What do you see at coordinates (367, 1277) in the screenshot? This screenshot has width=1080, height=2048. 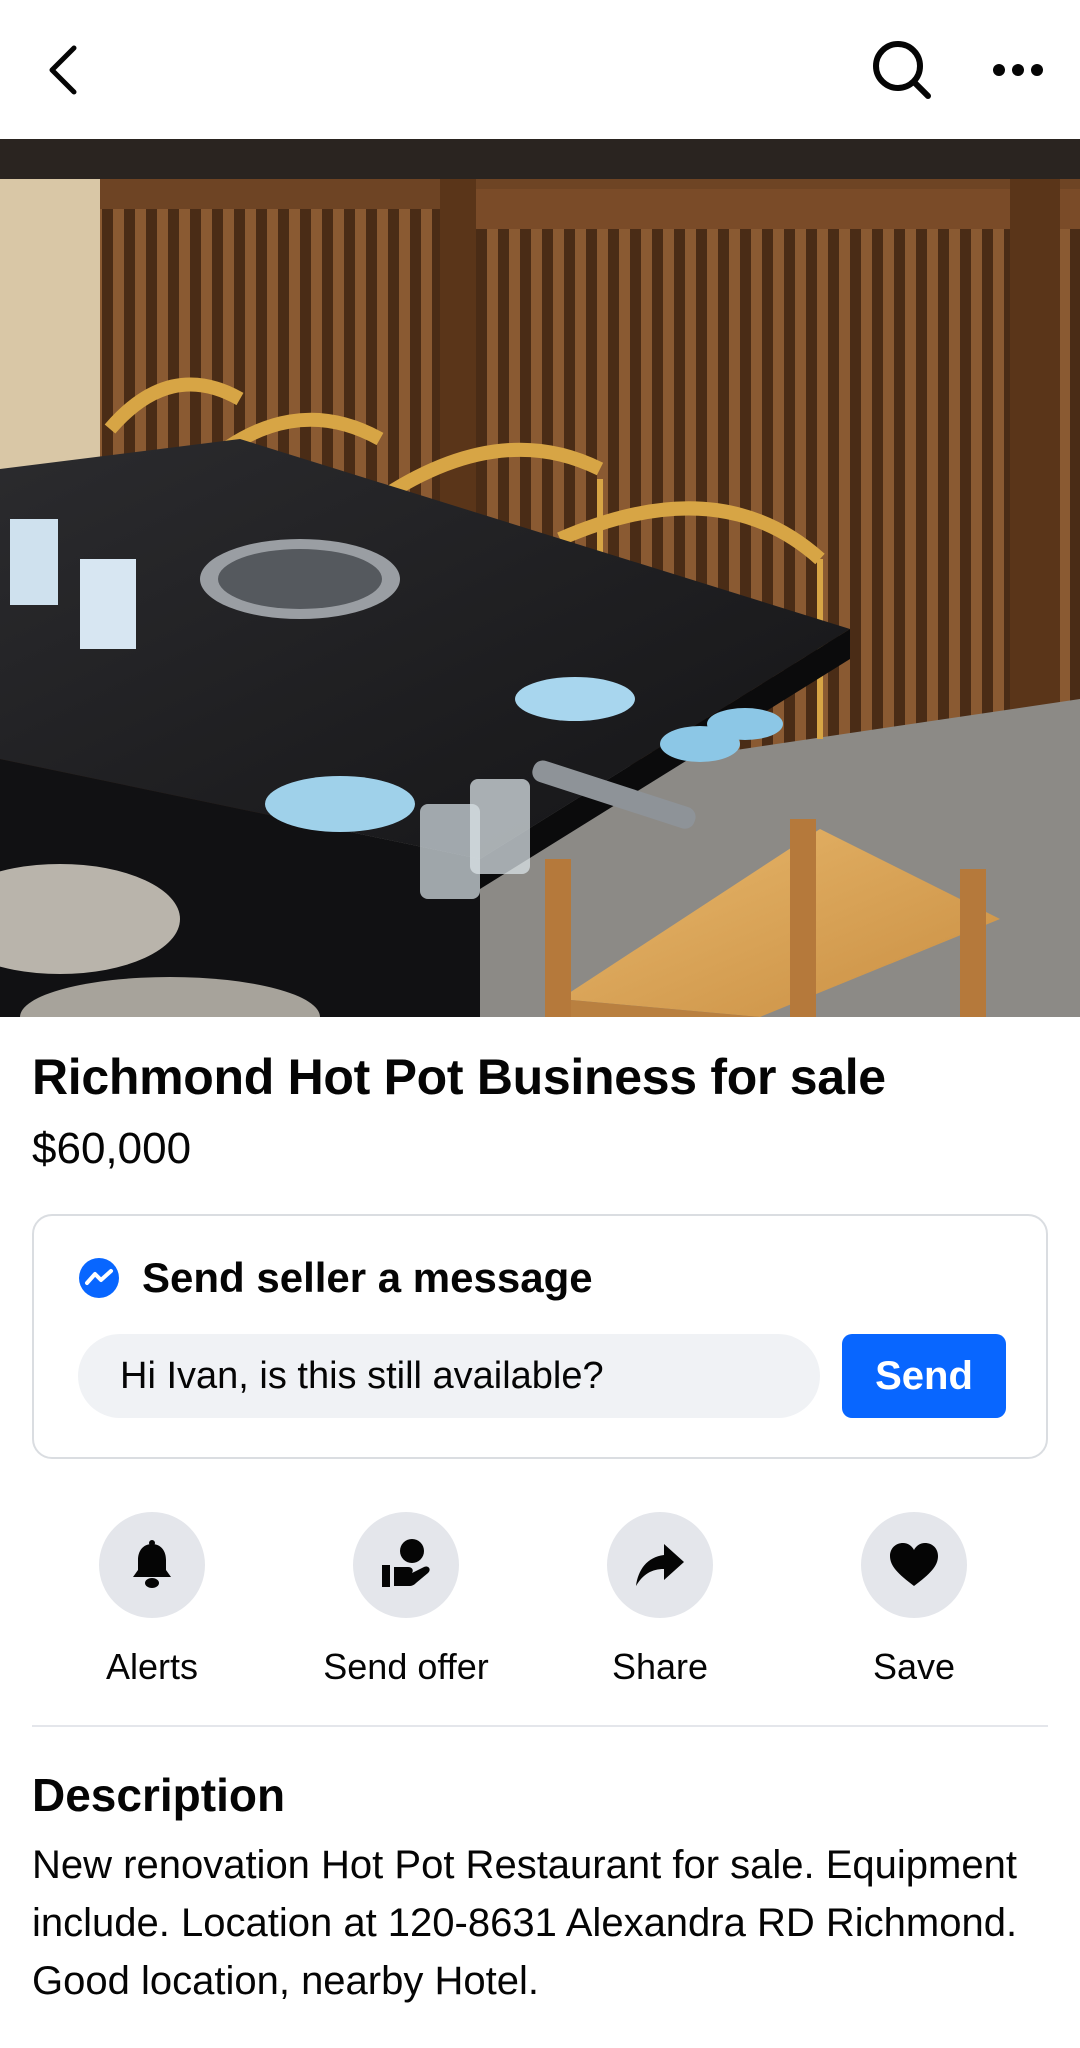 I see `message-seller-heading: Send seller a message` at bounding box center [367, 1277].